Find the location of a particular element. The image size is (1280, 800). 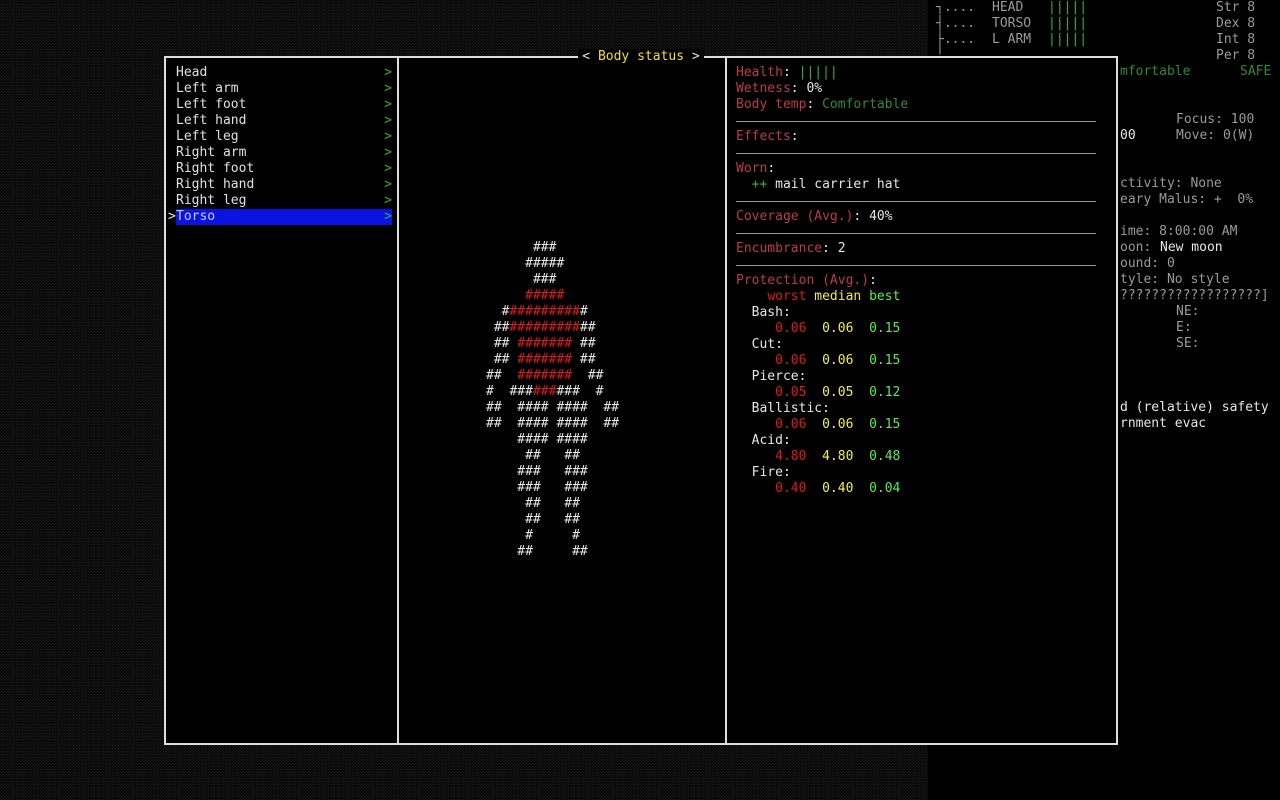

move-mode: Move: 0(W) is located at coordinates (1215, 135).